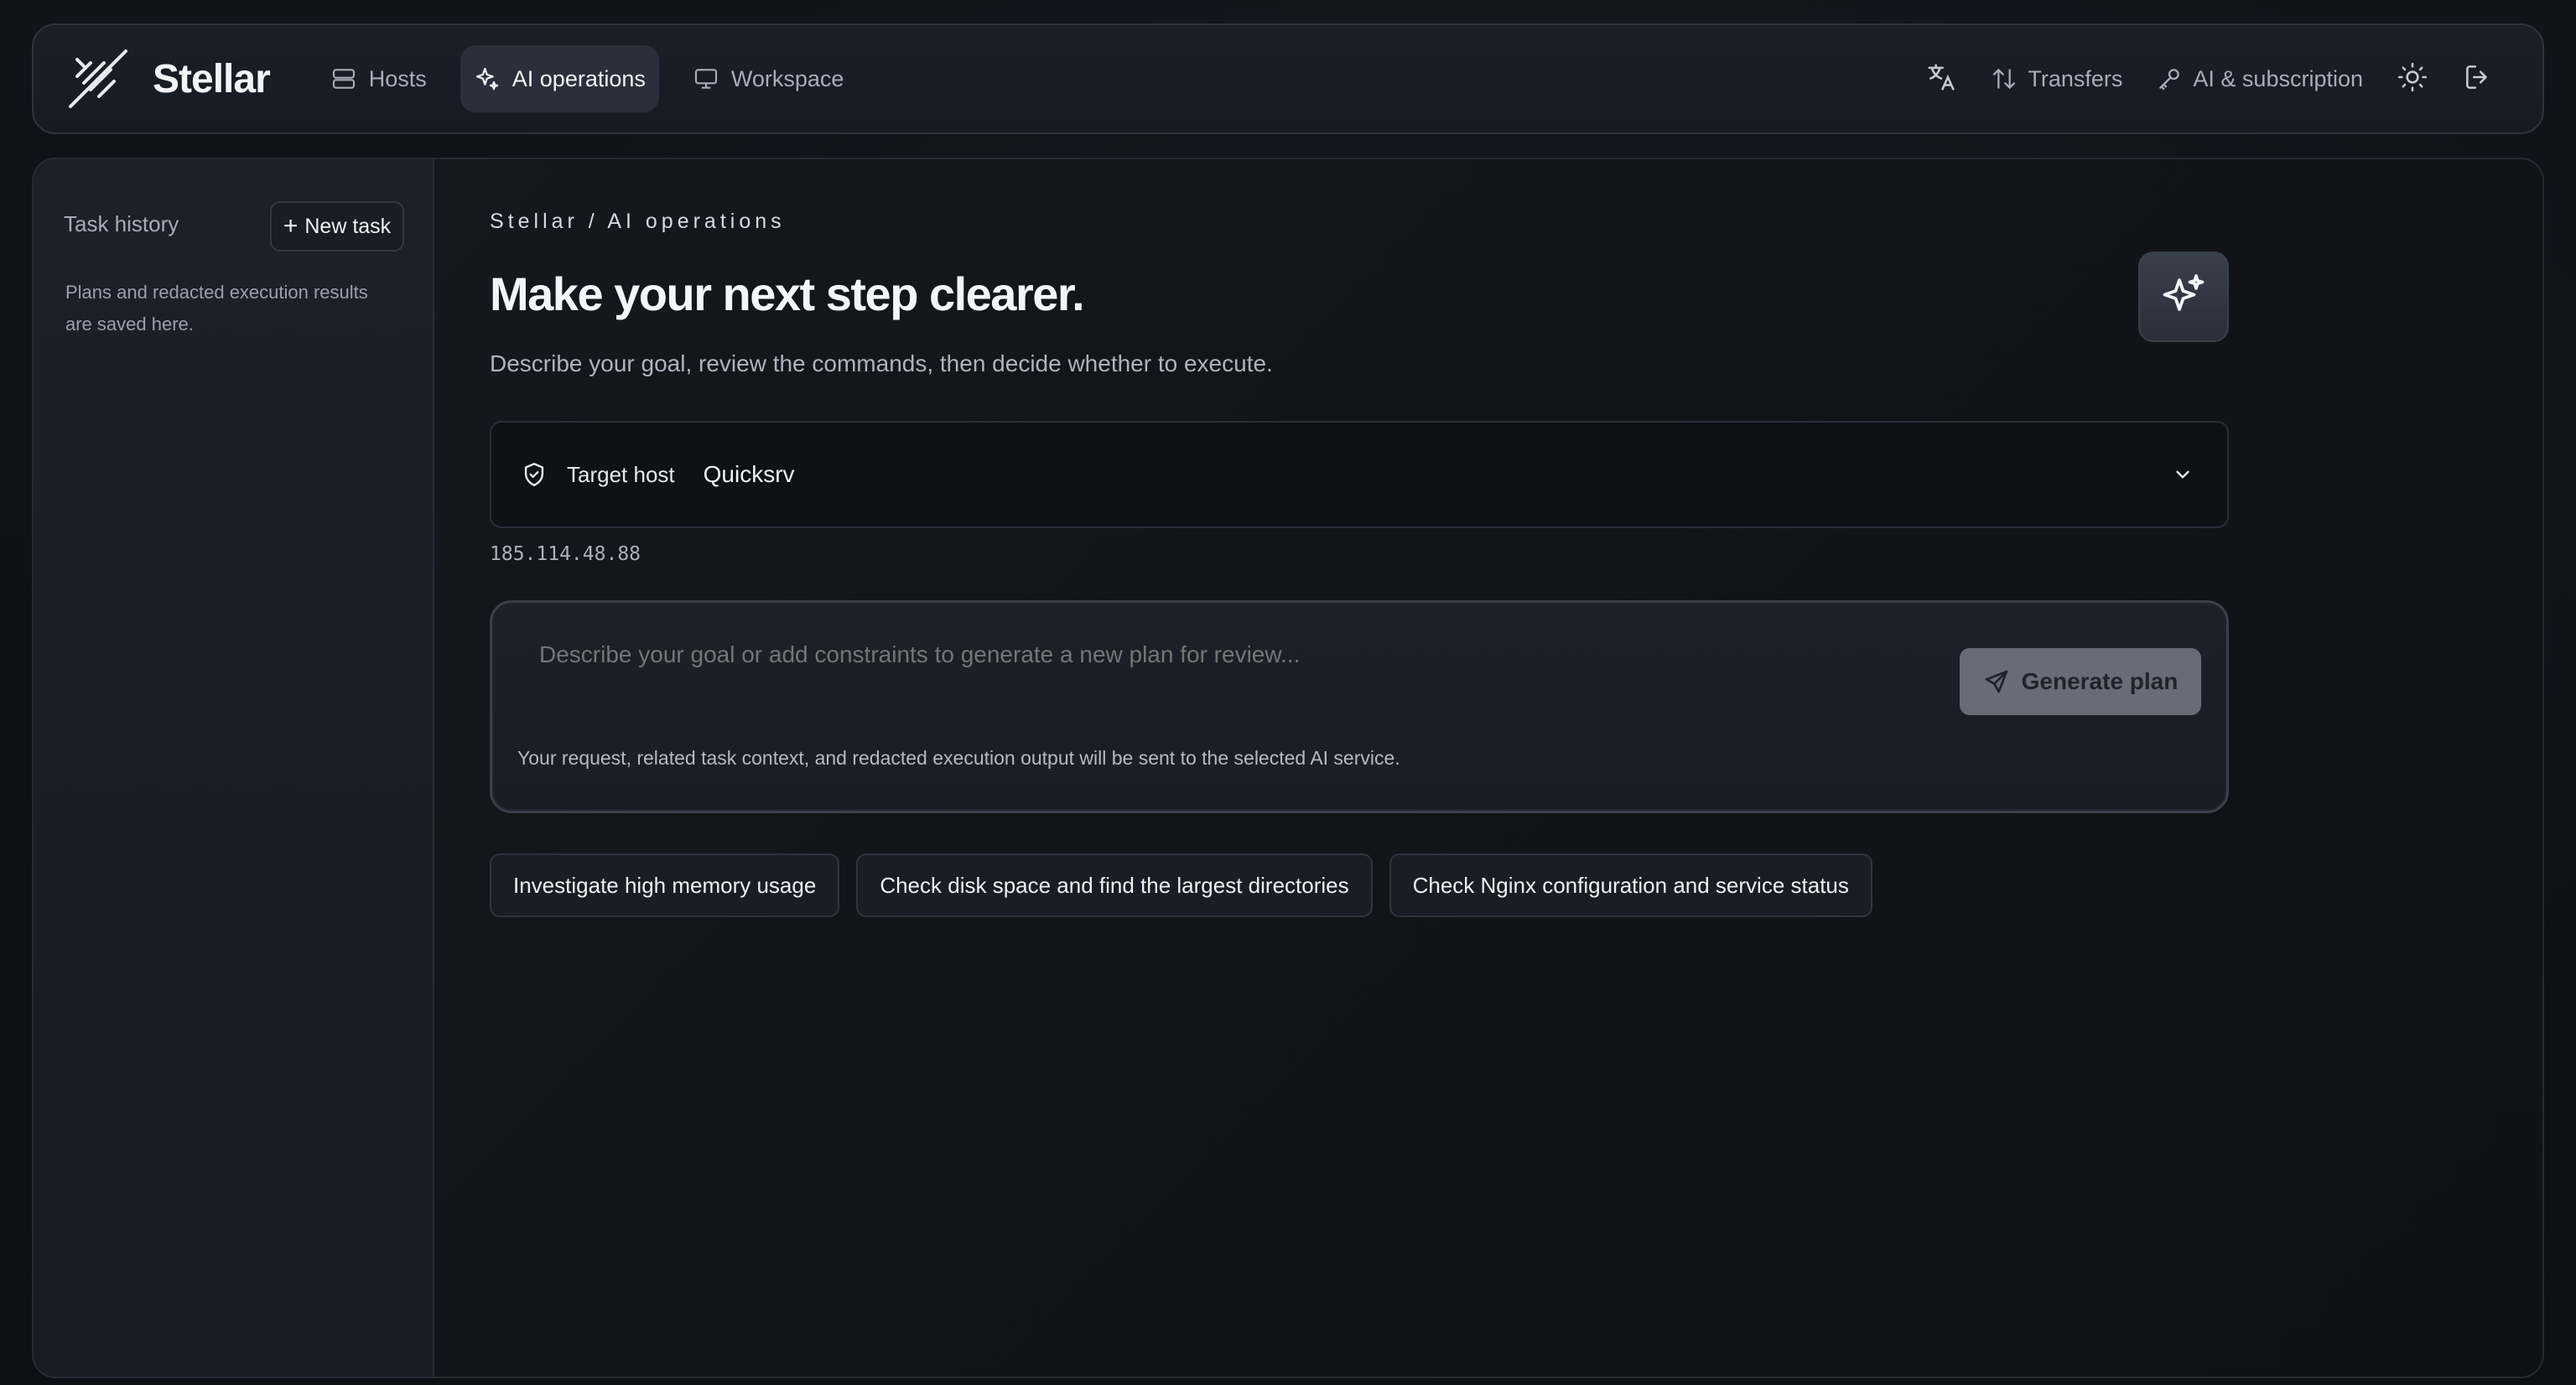 The height and width of the screenshot is (1385, 2576). Describe the element at coordinates (397, 78) in the screenshot. I see `nav-item-label: Hosts` at that location.